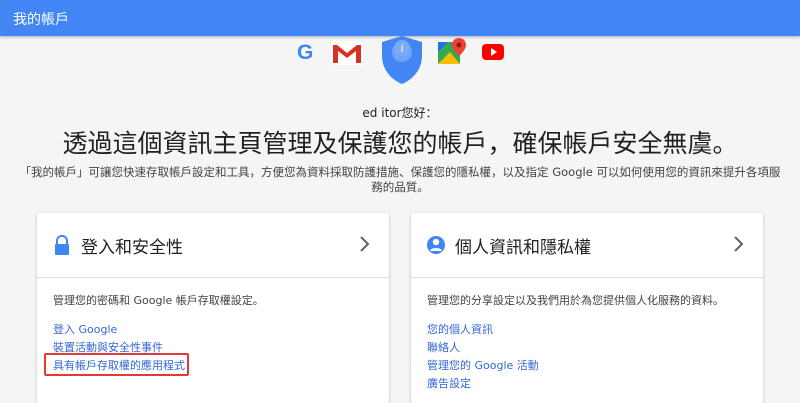  What do you see at coordinates (132, 248) in the screenshot?
I see `security-card-title: 登入和安全性` at bounding box center [132, 248].